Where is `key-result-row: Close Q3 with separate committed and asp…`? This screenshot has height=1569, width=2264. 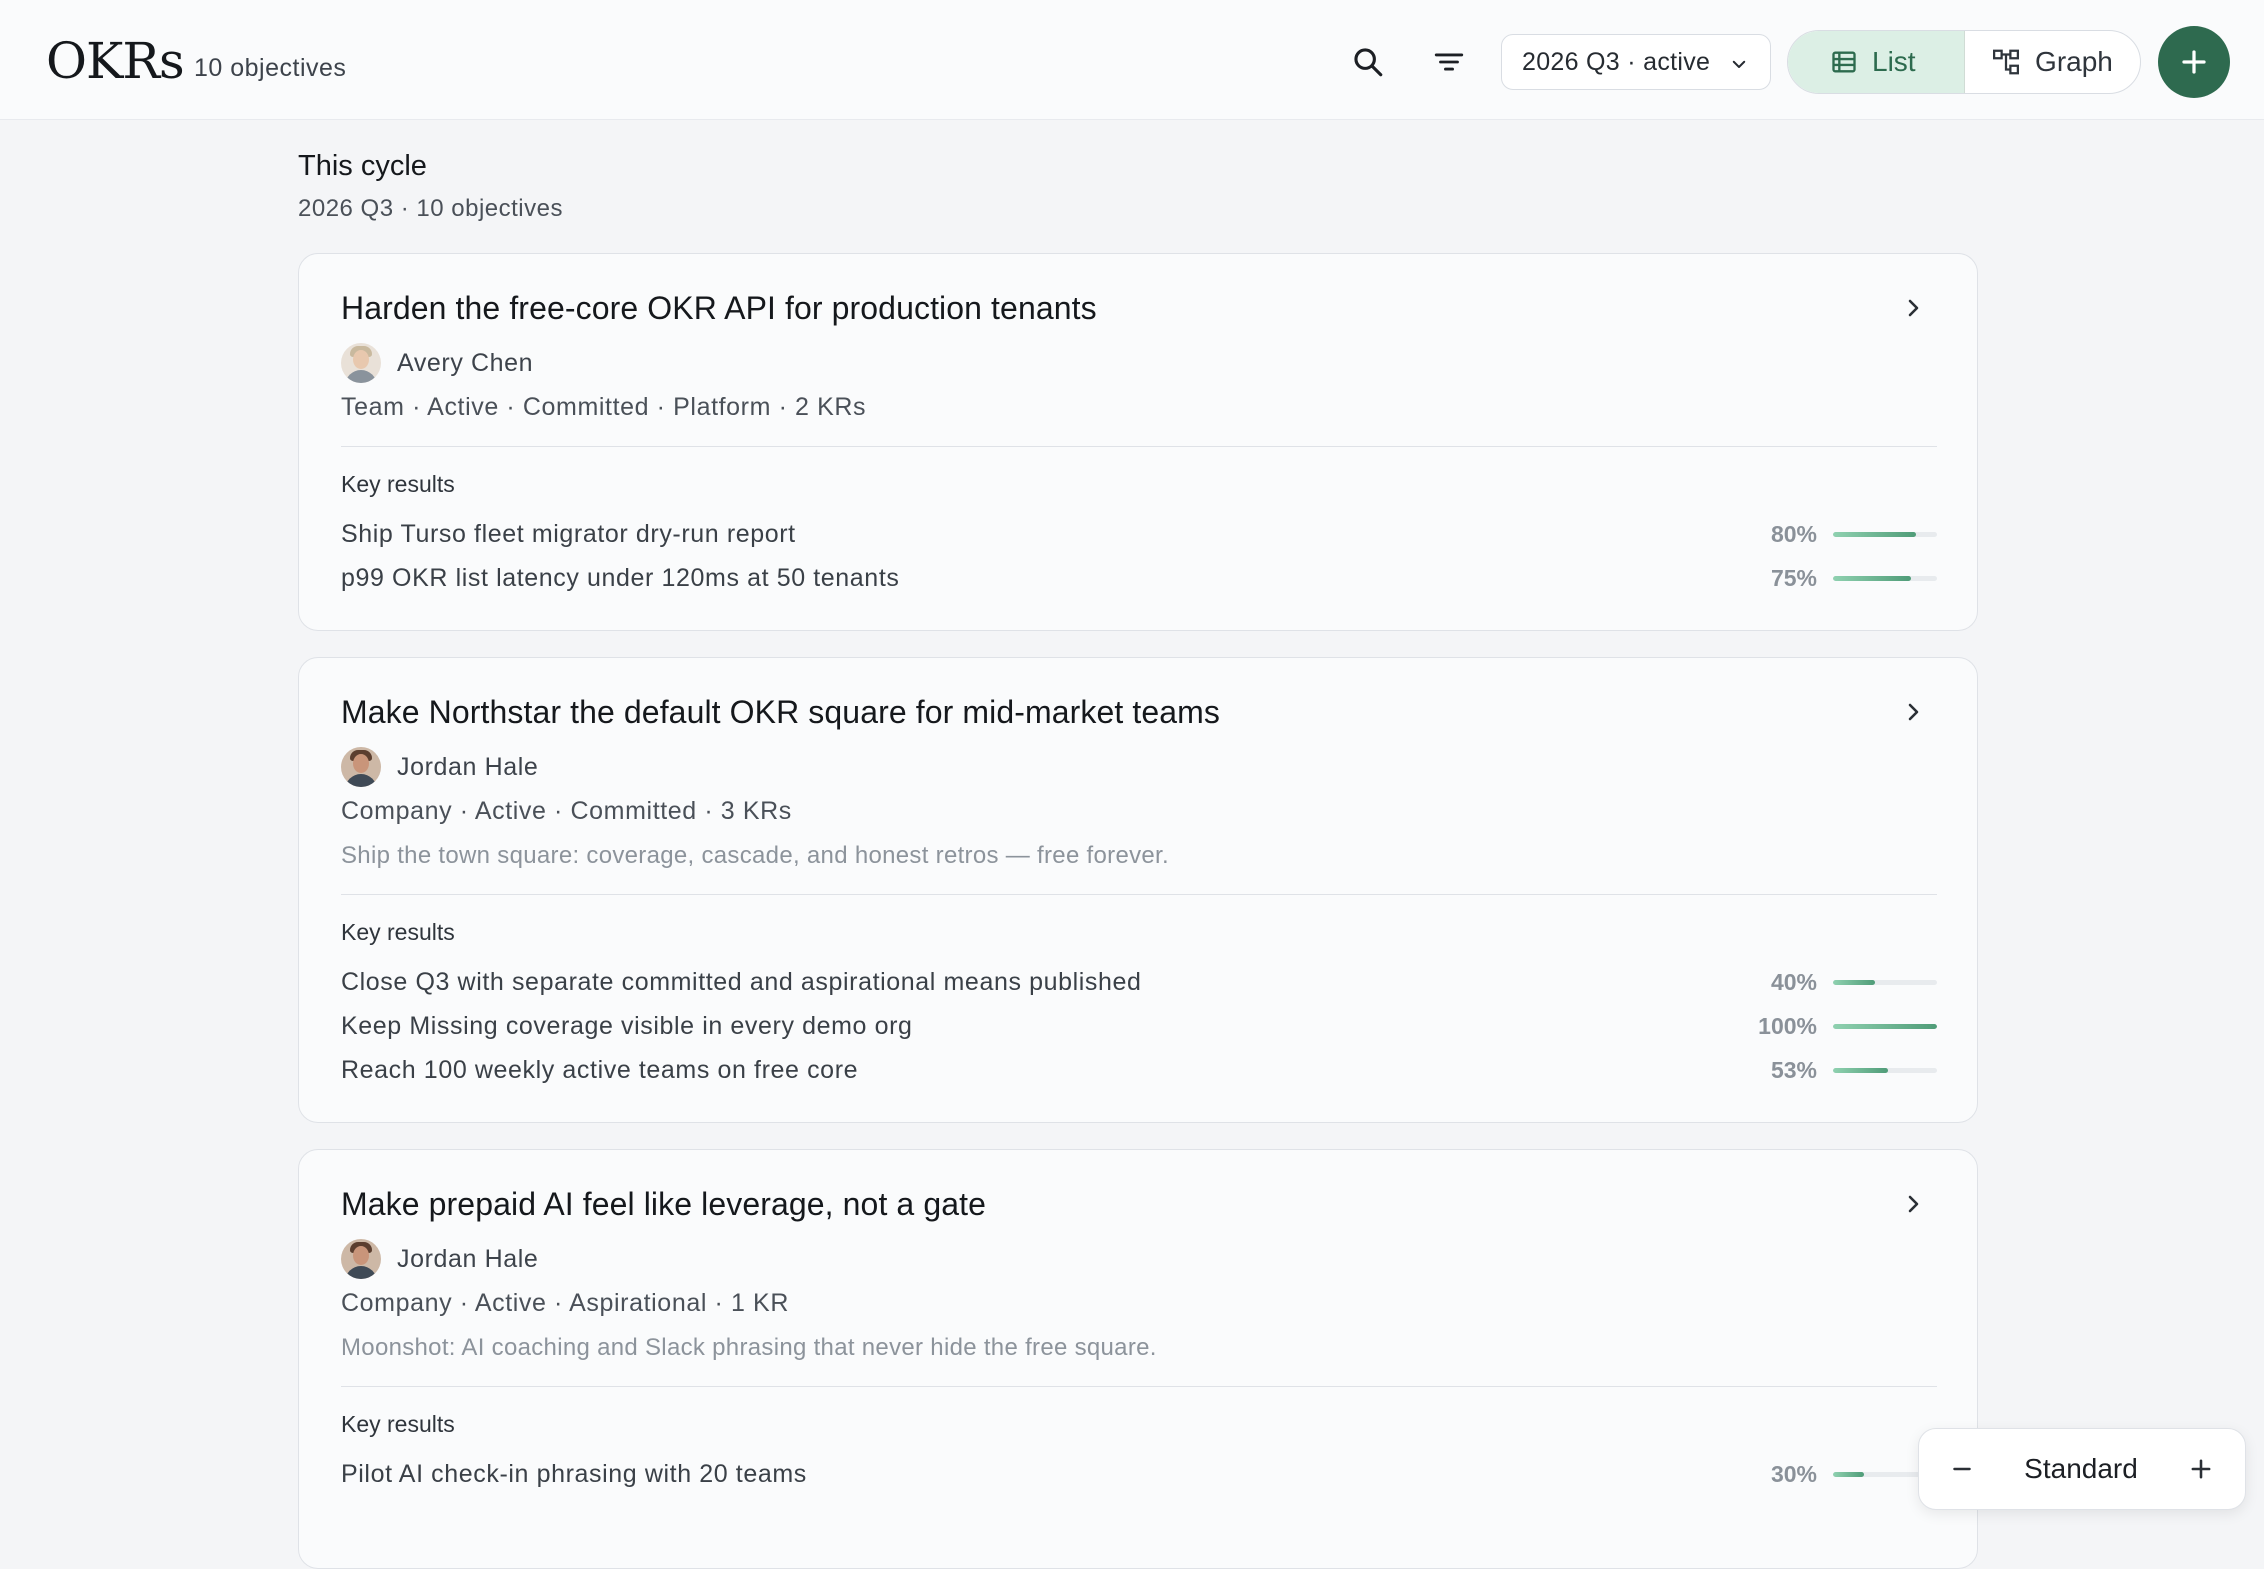
key-result-row: Close Q3 with separate committed and asp… is located at coordinates (1139, 982).